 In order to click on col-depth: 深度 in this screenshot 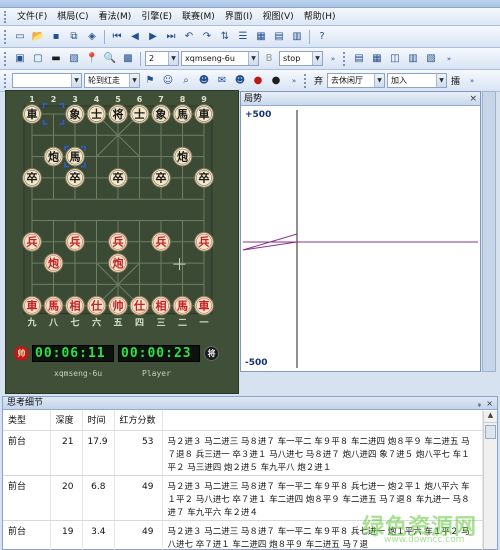, I will do `click(66, 420)`.